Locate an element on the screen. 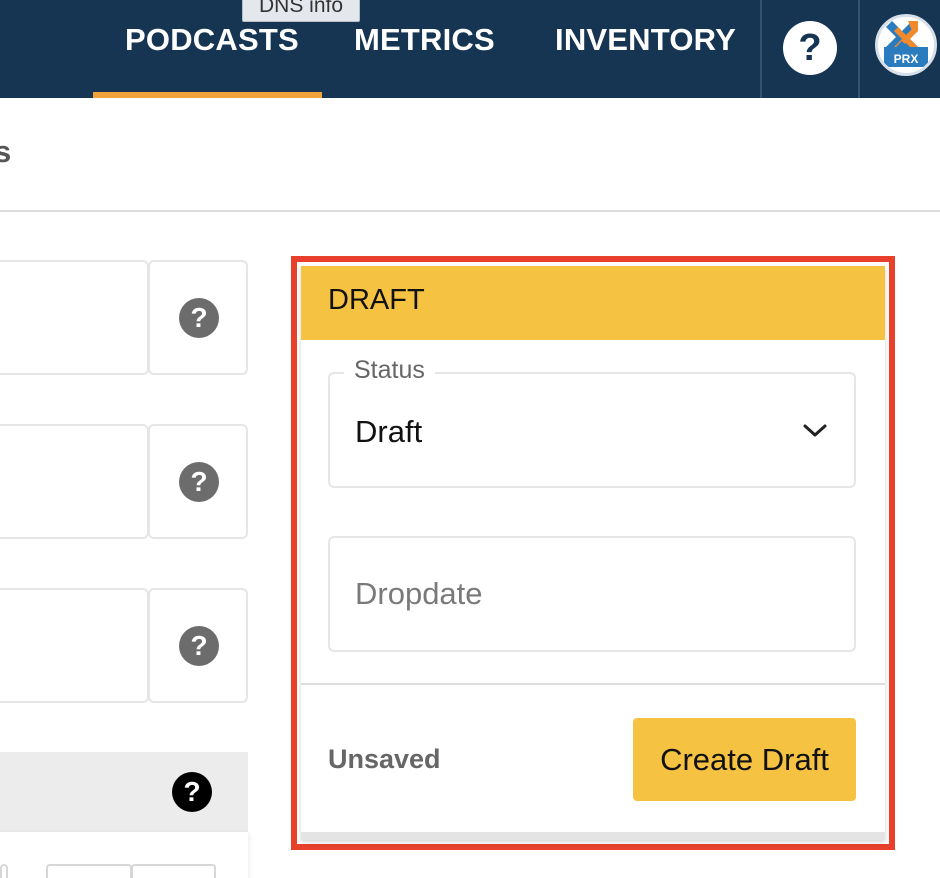 This screenshot has width=940, height=878. dropdate-input is located at coordinates (592, 594).